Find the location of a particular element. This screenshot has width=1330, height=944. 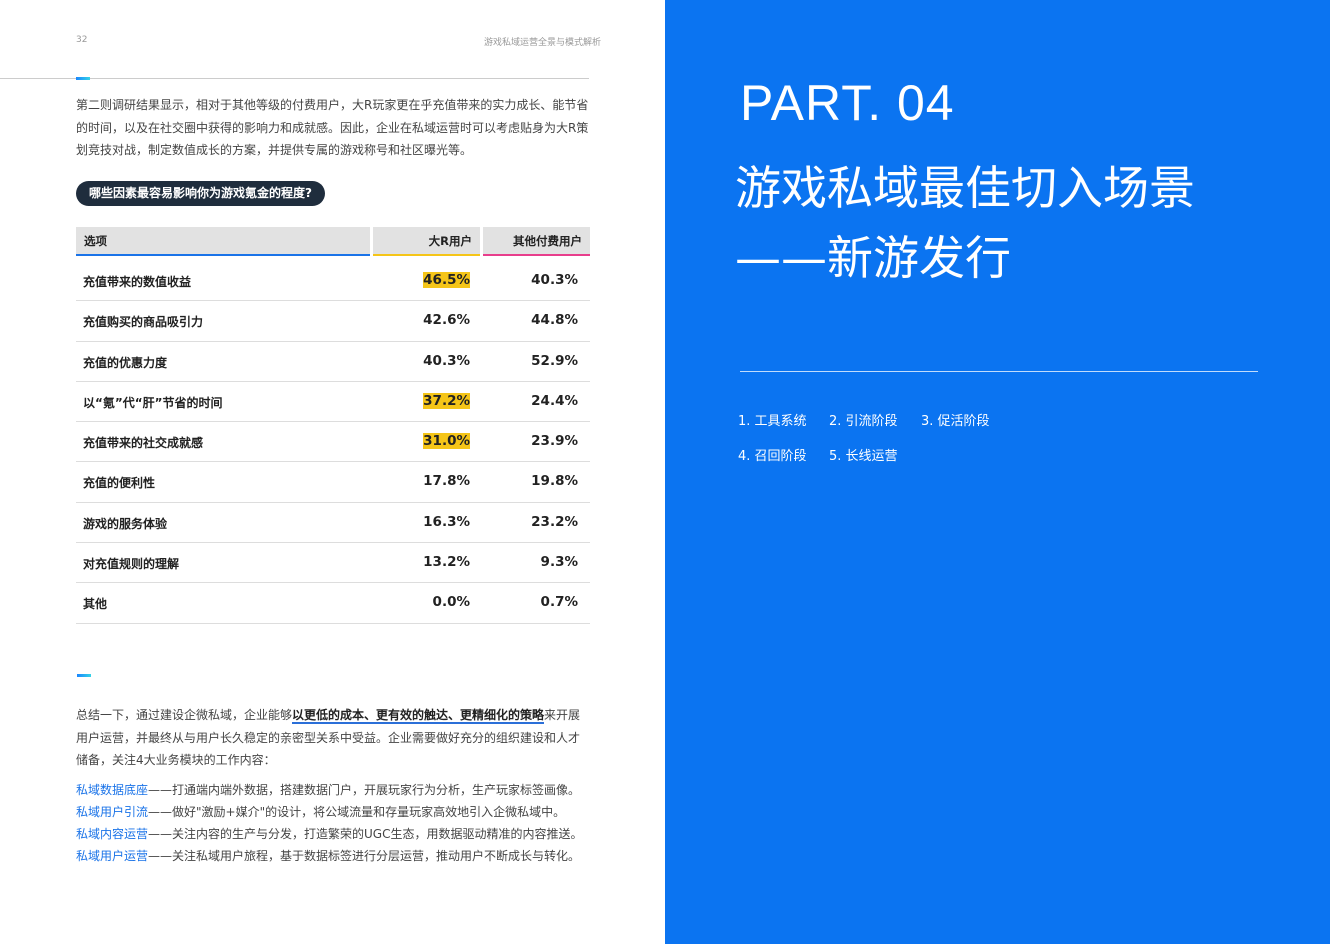

toc-item: 5. 长线运营 is located at coordinates (863, 456).